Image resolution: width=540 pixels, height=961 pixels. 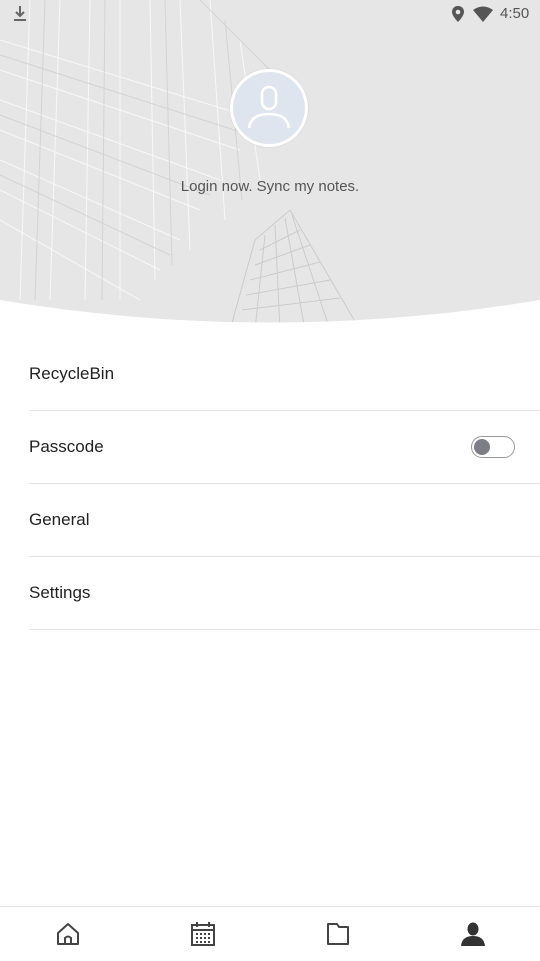 What do you see at coordinates (482, 447) in the screenshot?
I see `toggle-knob` at bounding box center [482, 447].